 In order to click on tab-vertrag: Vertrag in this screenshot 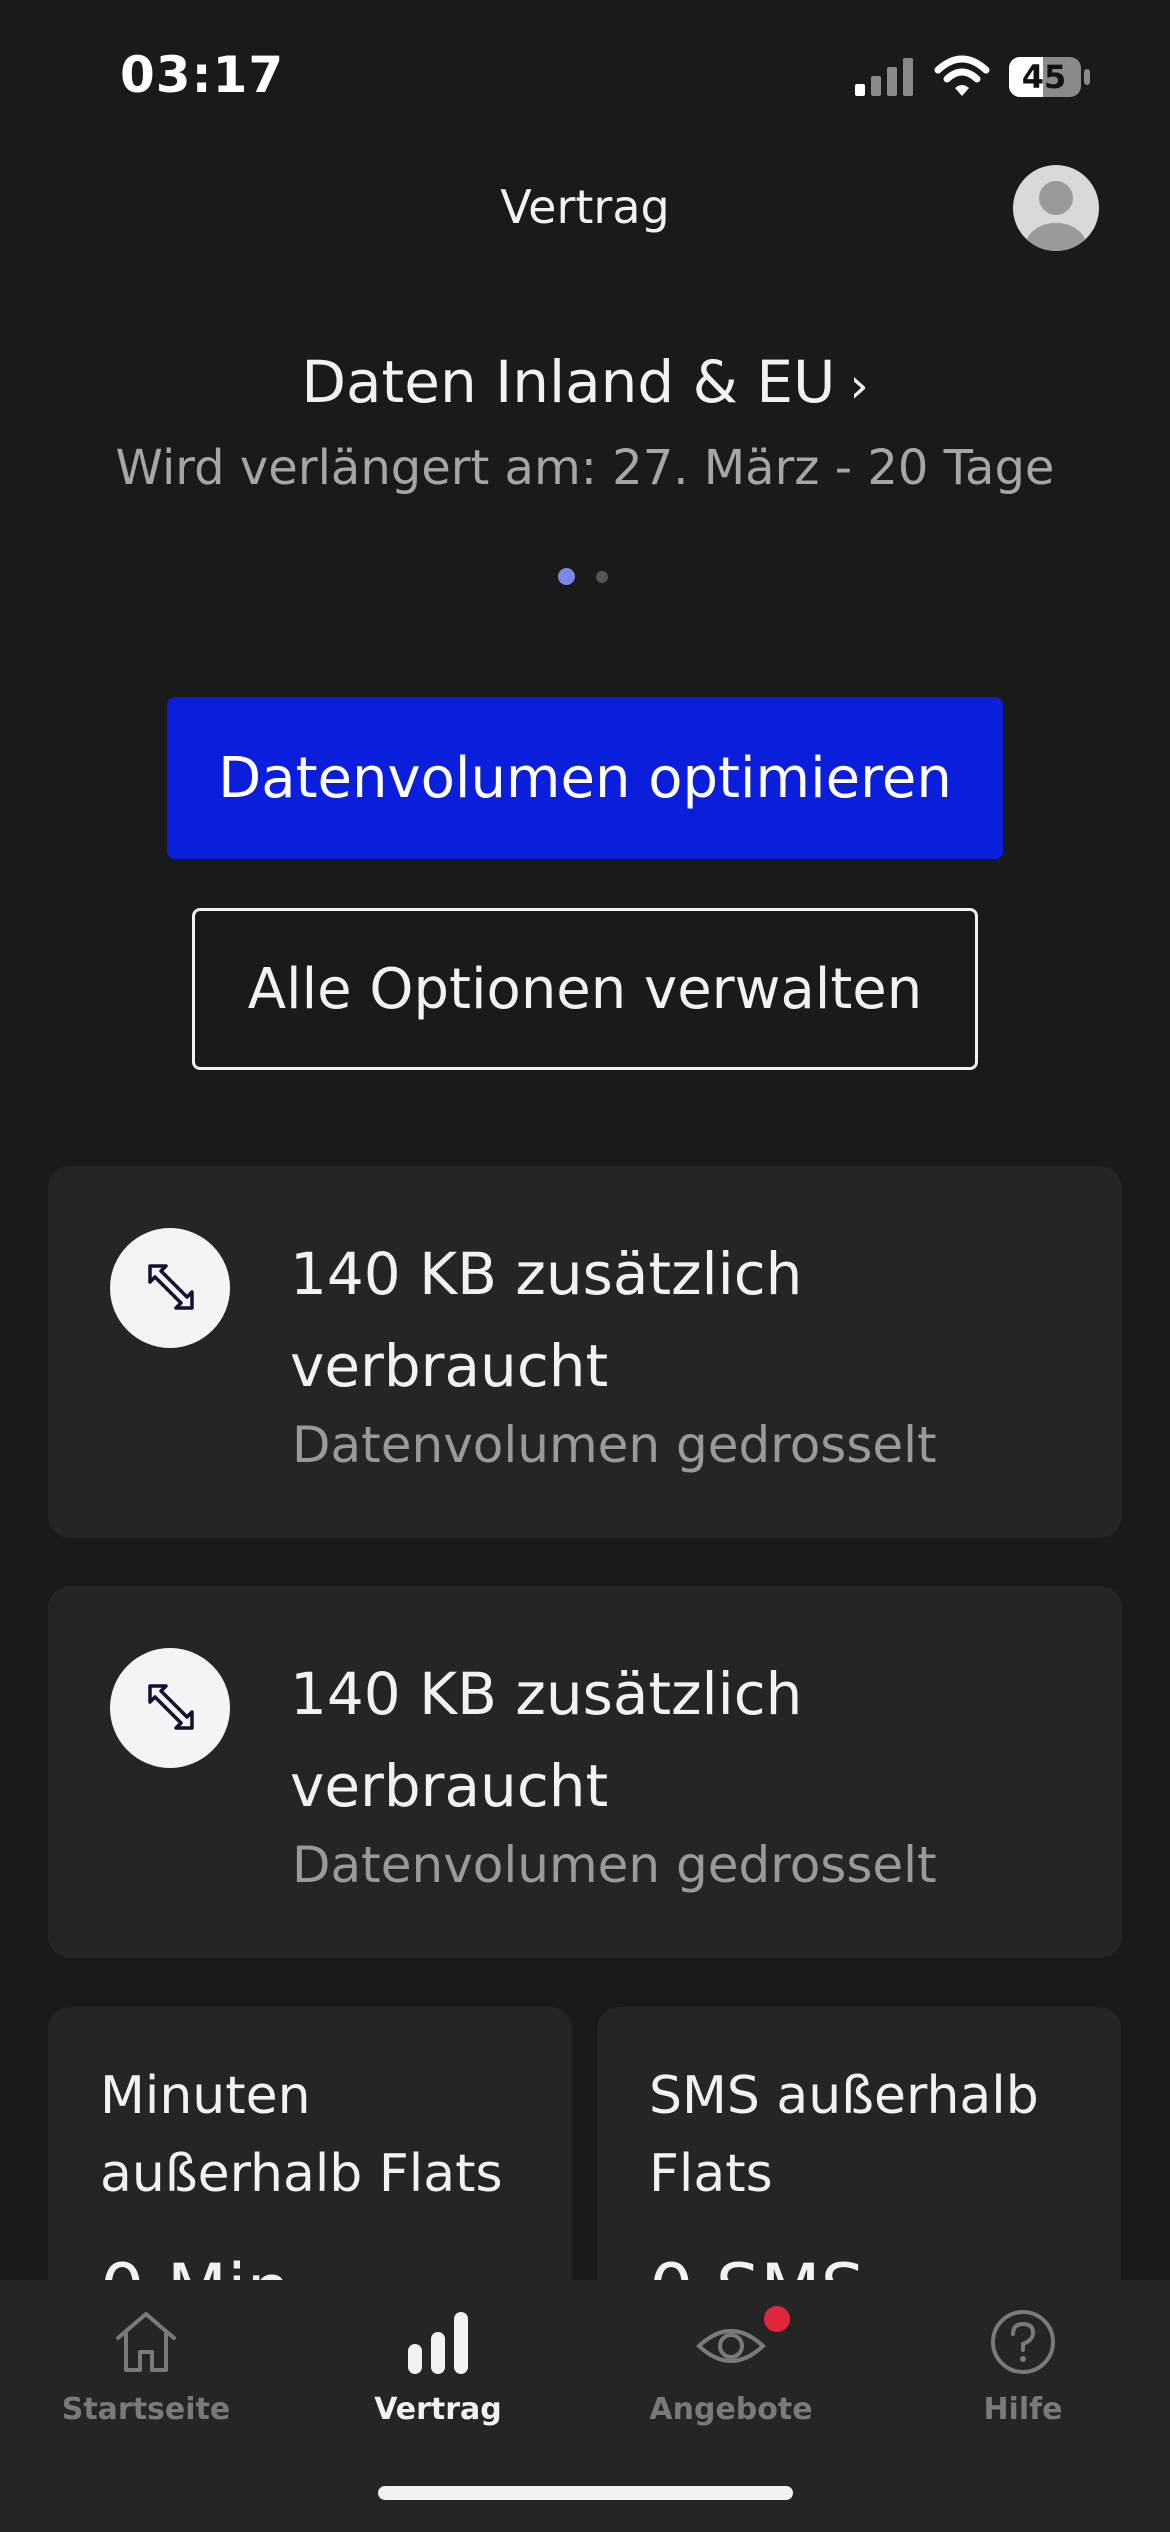, I will do `click(438, 2364)`.